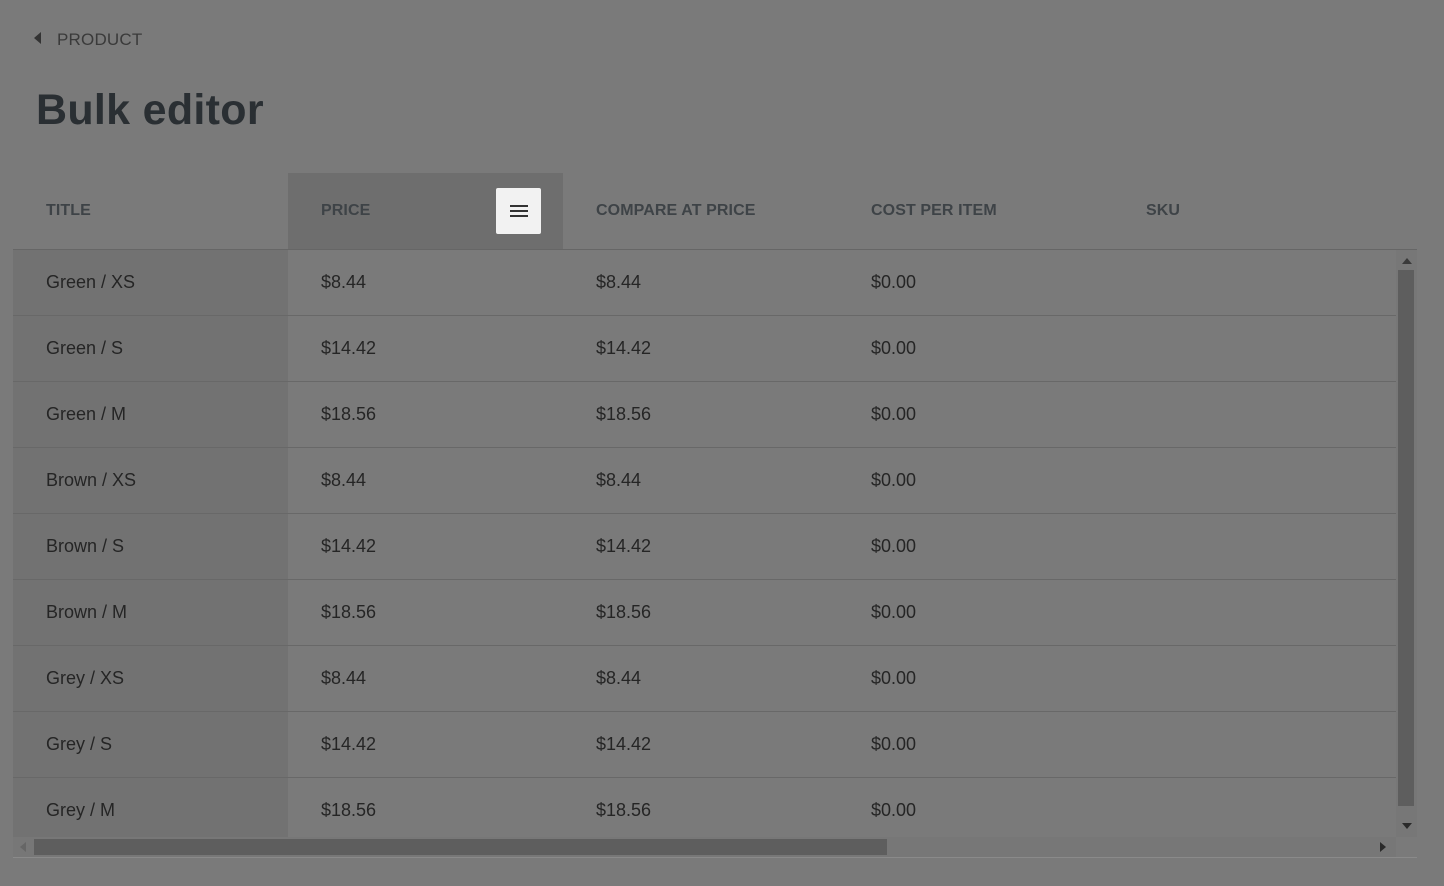 The width and height of the screenshot is (1444, 886). What do you see at coordinates (425, 211) in the screenshot?
I see `column-header-price: PRICE` at bounding box center [425, 211].